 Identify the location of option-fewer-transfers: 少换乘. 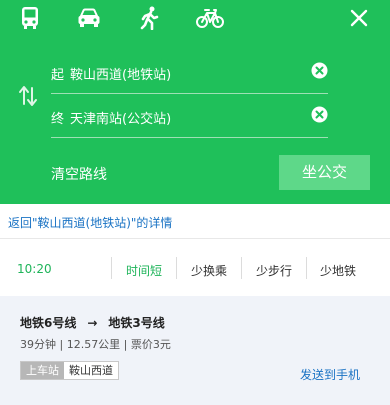
(209, 270).